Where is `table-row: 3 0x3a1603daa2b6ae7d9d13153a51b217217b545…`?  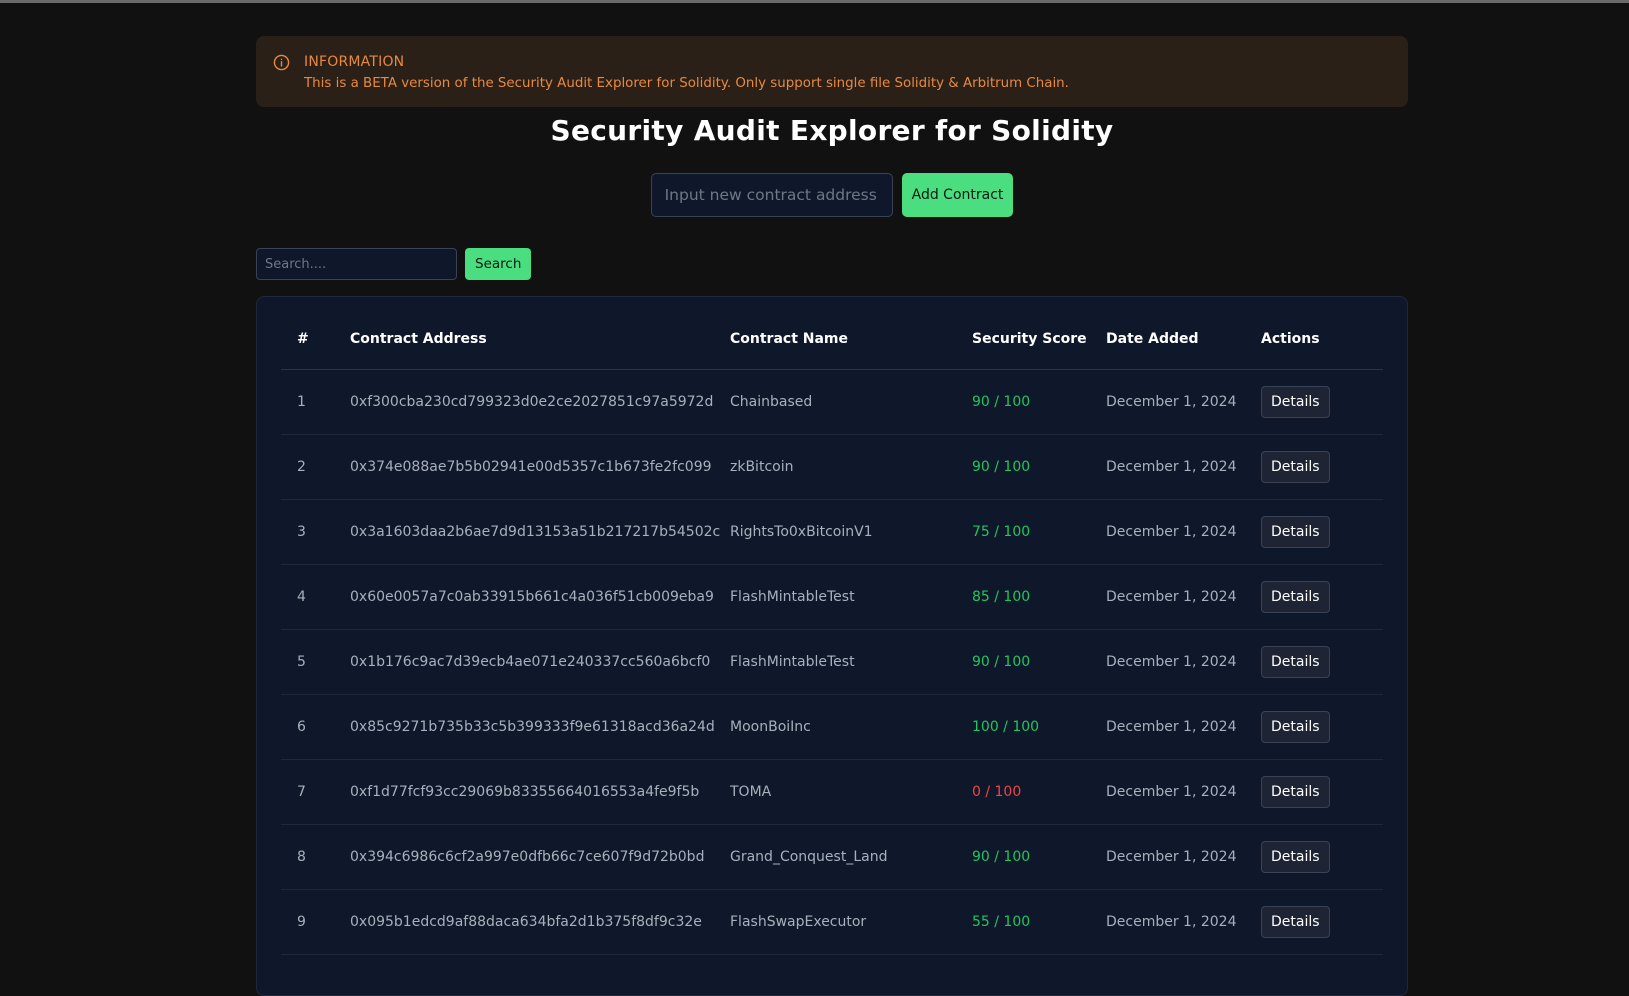
table-row: 3 0x3a1603daa2b6ae7d9d13153a51b217217b545… is located at coordinates (832, 532).